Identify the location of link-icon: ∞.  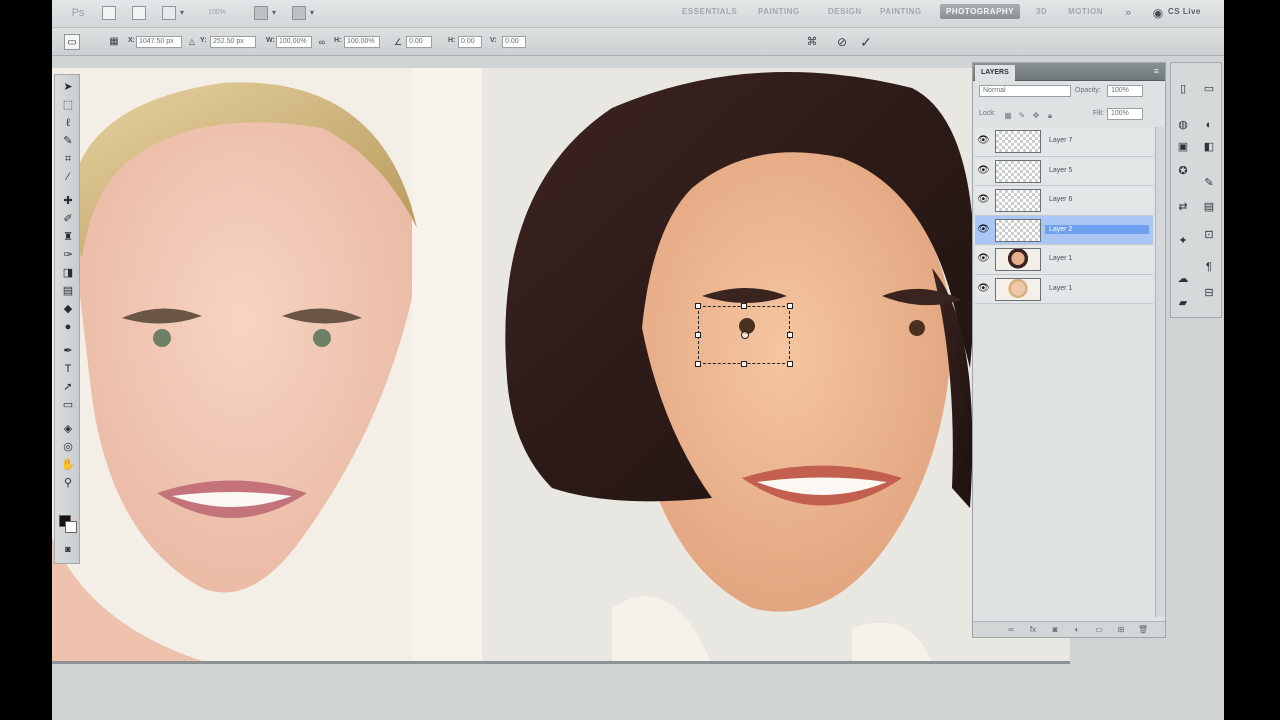
(322, 42).